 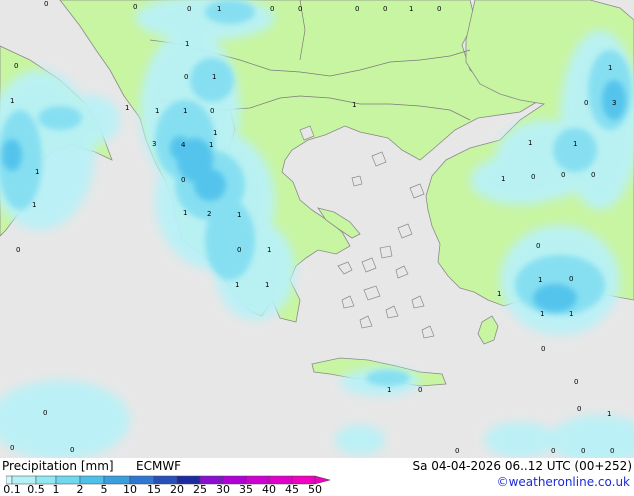 I want to click on color-scale-legend: 0.1 0.5 1 2 5 10 15 20 25 30 35 40 45 50, so click(x=169, y=484).